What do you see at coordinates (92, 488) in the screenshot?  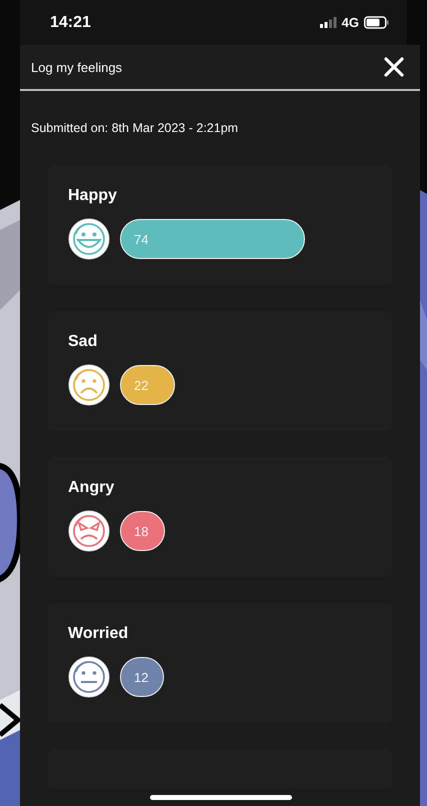 I see `feeling-name: Angry` at bounding box center [92, 488].